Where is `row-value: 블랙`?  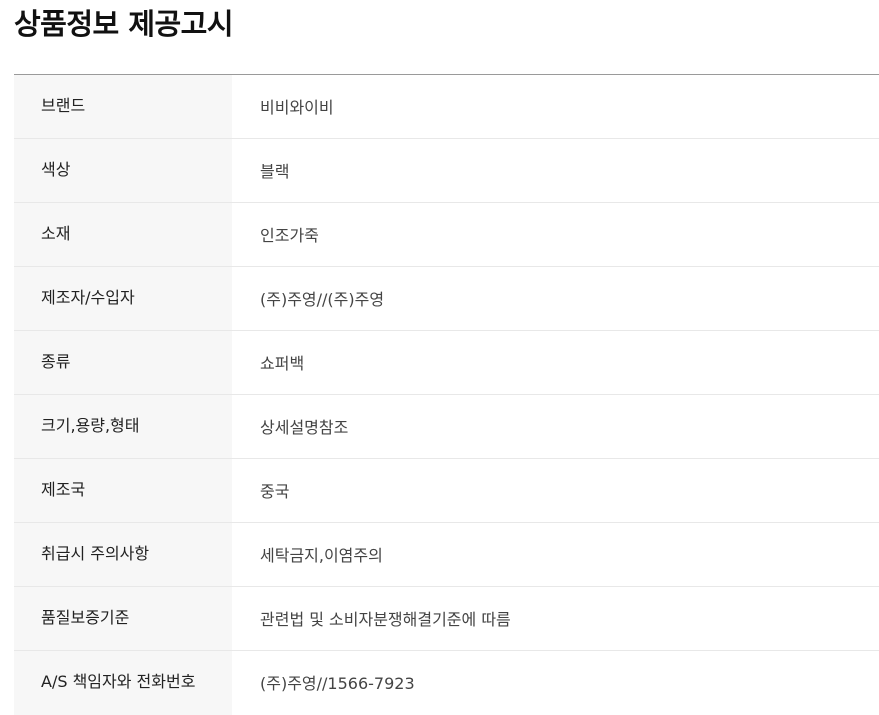 row-value: 블랙 is located at coordinates (275, 171).